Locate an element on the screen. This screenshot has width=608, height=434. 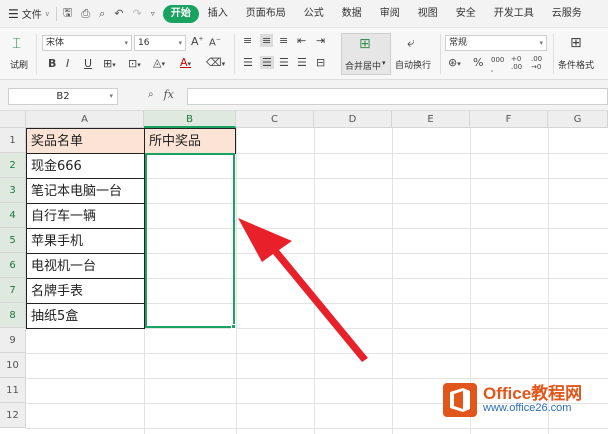
merge-center-label: 合并居中 is located at coordinates (363, 67).